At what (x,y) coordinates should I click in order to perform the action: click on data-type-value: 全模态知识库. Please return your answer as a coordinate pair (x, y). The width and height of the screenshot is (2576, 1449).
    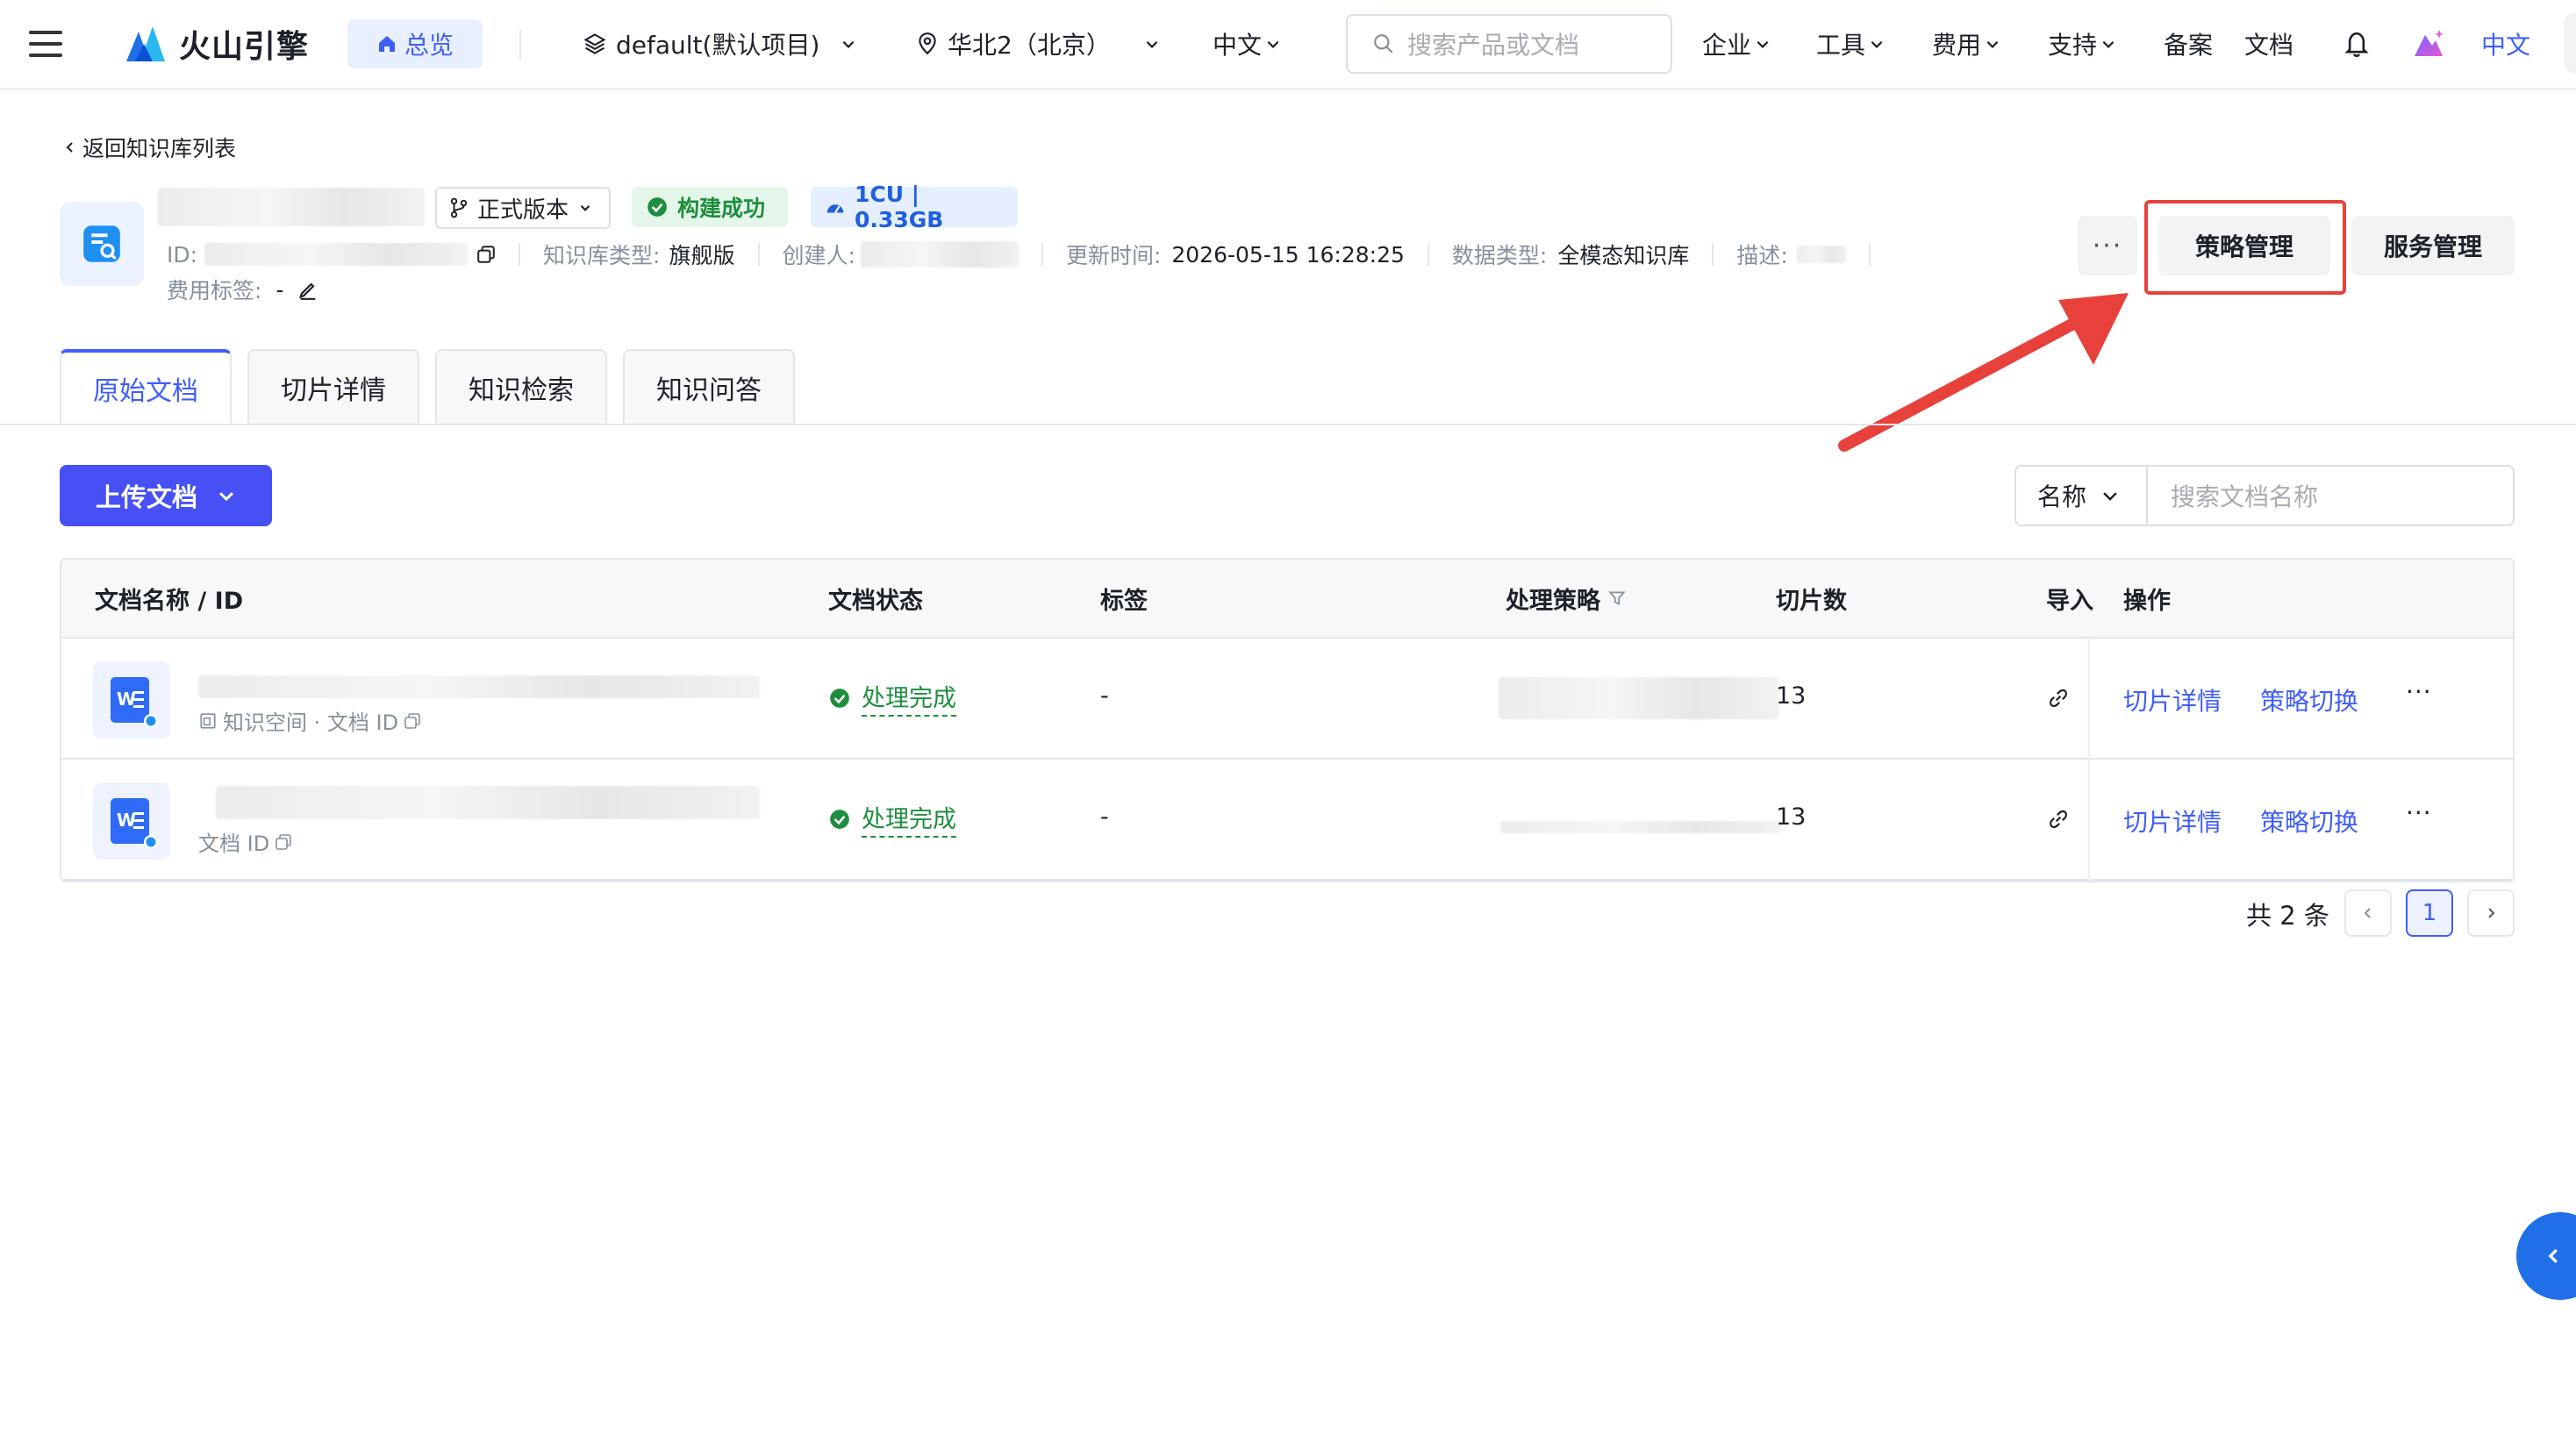
    Looking at the image, I should click on (1623, 255).